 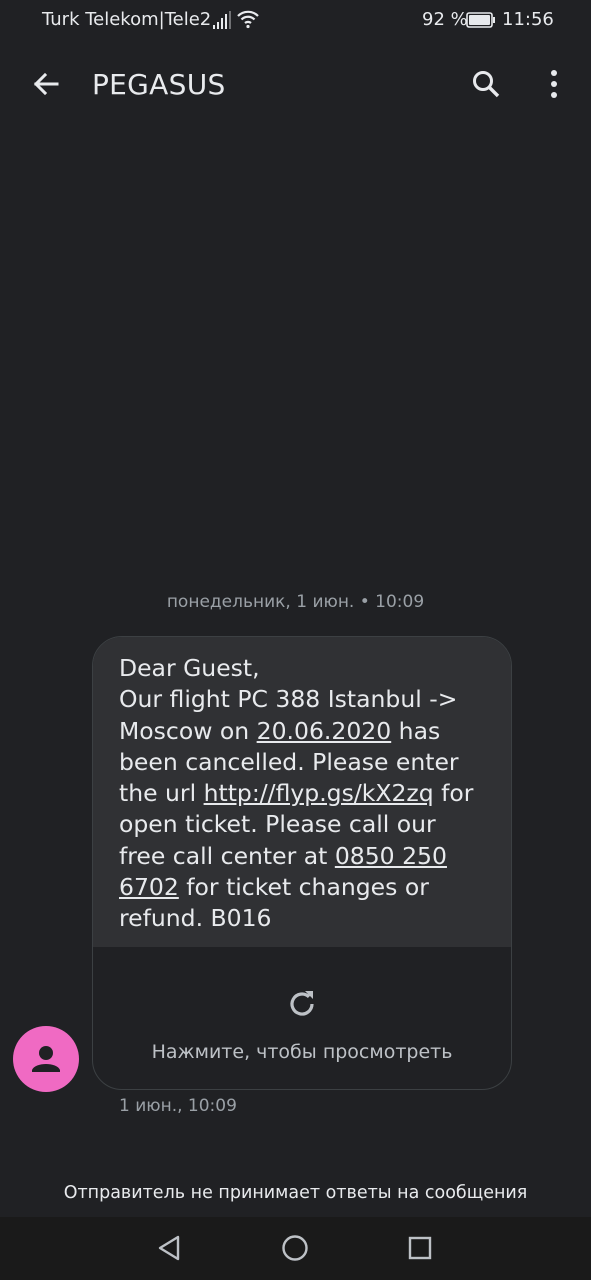 I want to click on more-options-button, so click(x=554, y=84).